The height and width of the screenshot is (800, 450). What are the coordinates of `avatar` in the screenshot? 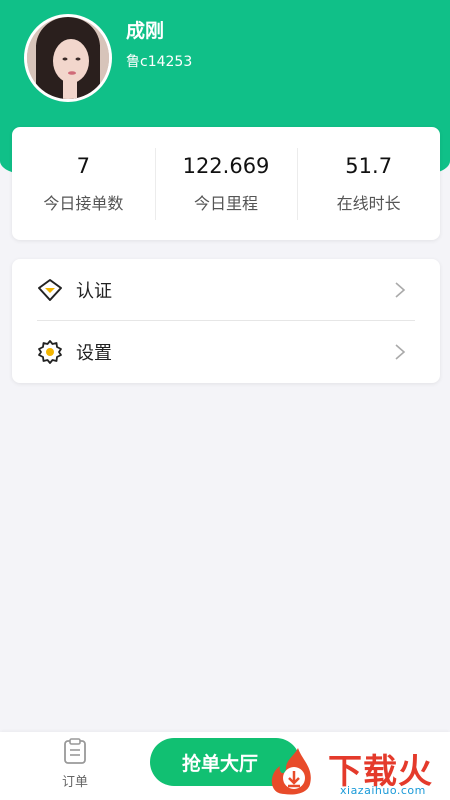 It's located at (68, 58).